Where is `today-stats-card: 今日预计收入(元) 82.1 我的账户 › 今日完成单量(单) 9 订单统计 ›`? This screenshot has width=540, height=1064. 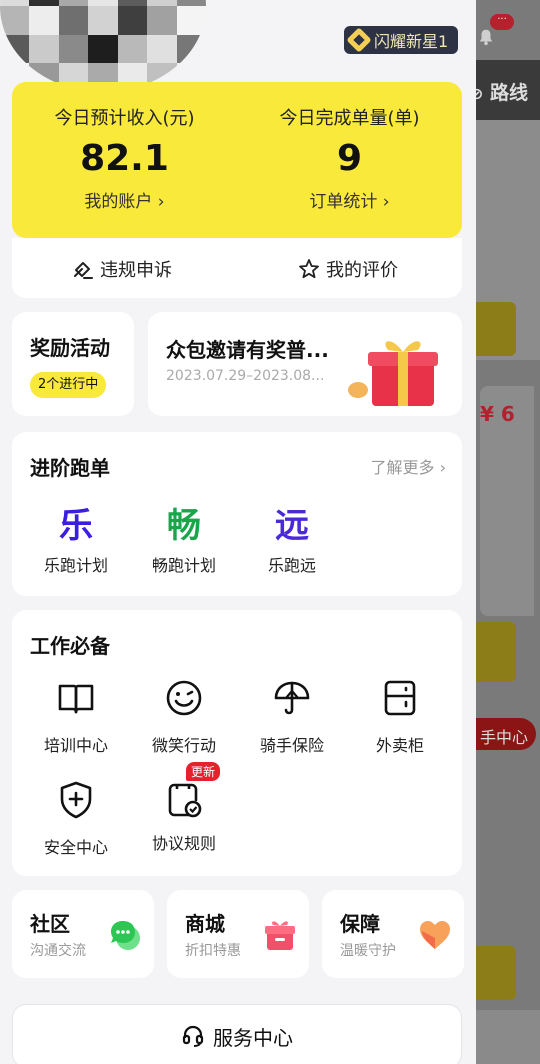
today-stats-card: 今日预计收入(元) 82.1 我的账户 › 今日完成单量(单) 9 订单统计 › is located at coordinates (237, 160).